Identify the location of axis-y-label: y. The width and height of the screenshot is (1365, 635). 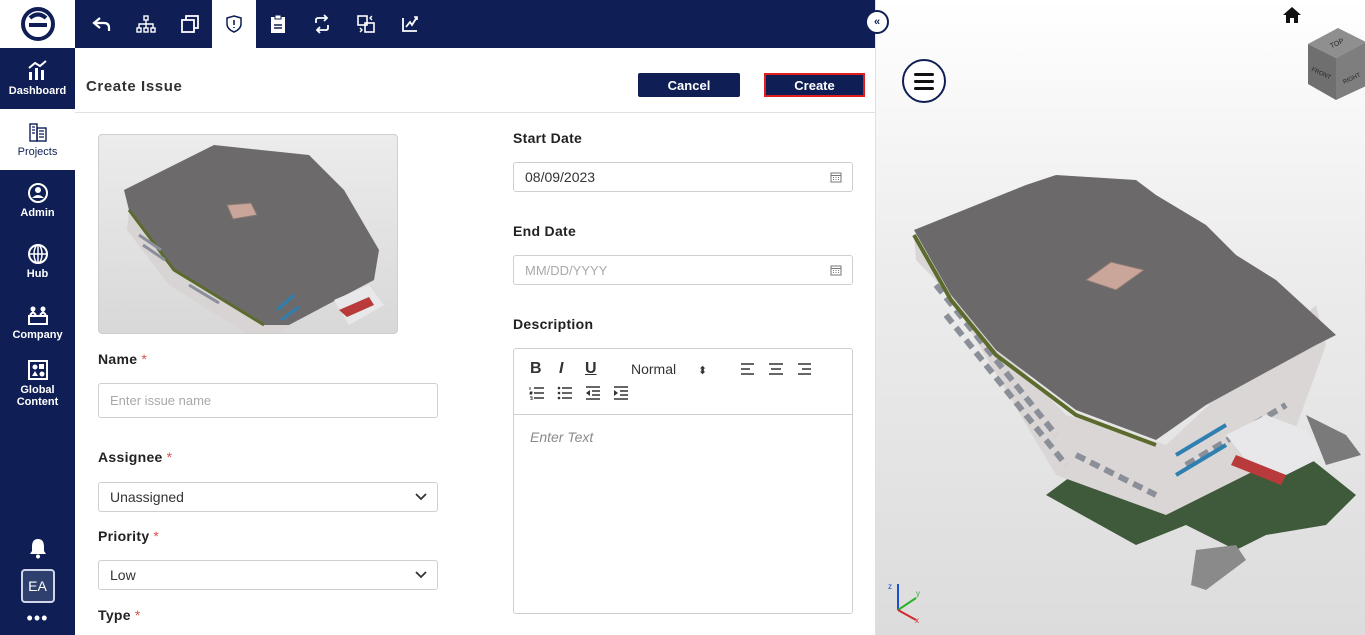
(918, 593).